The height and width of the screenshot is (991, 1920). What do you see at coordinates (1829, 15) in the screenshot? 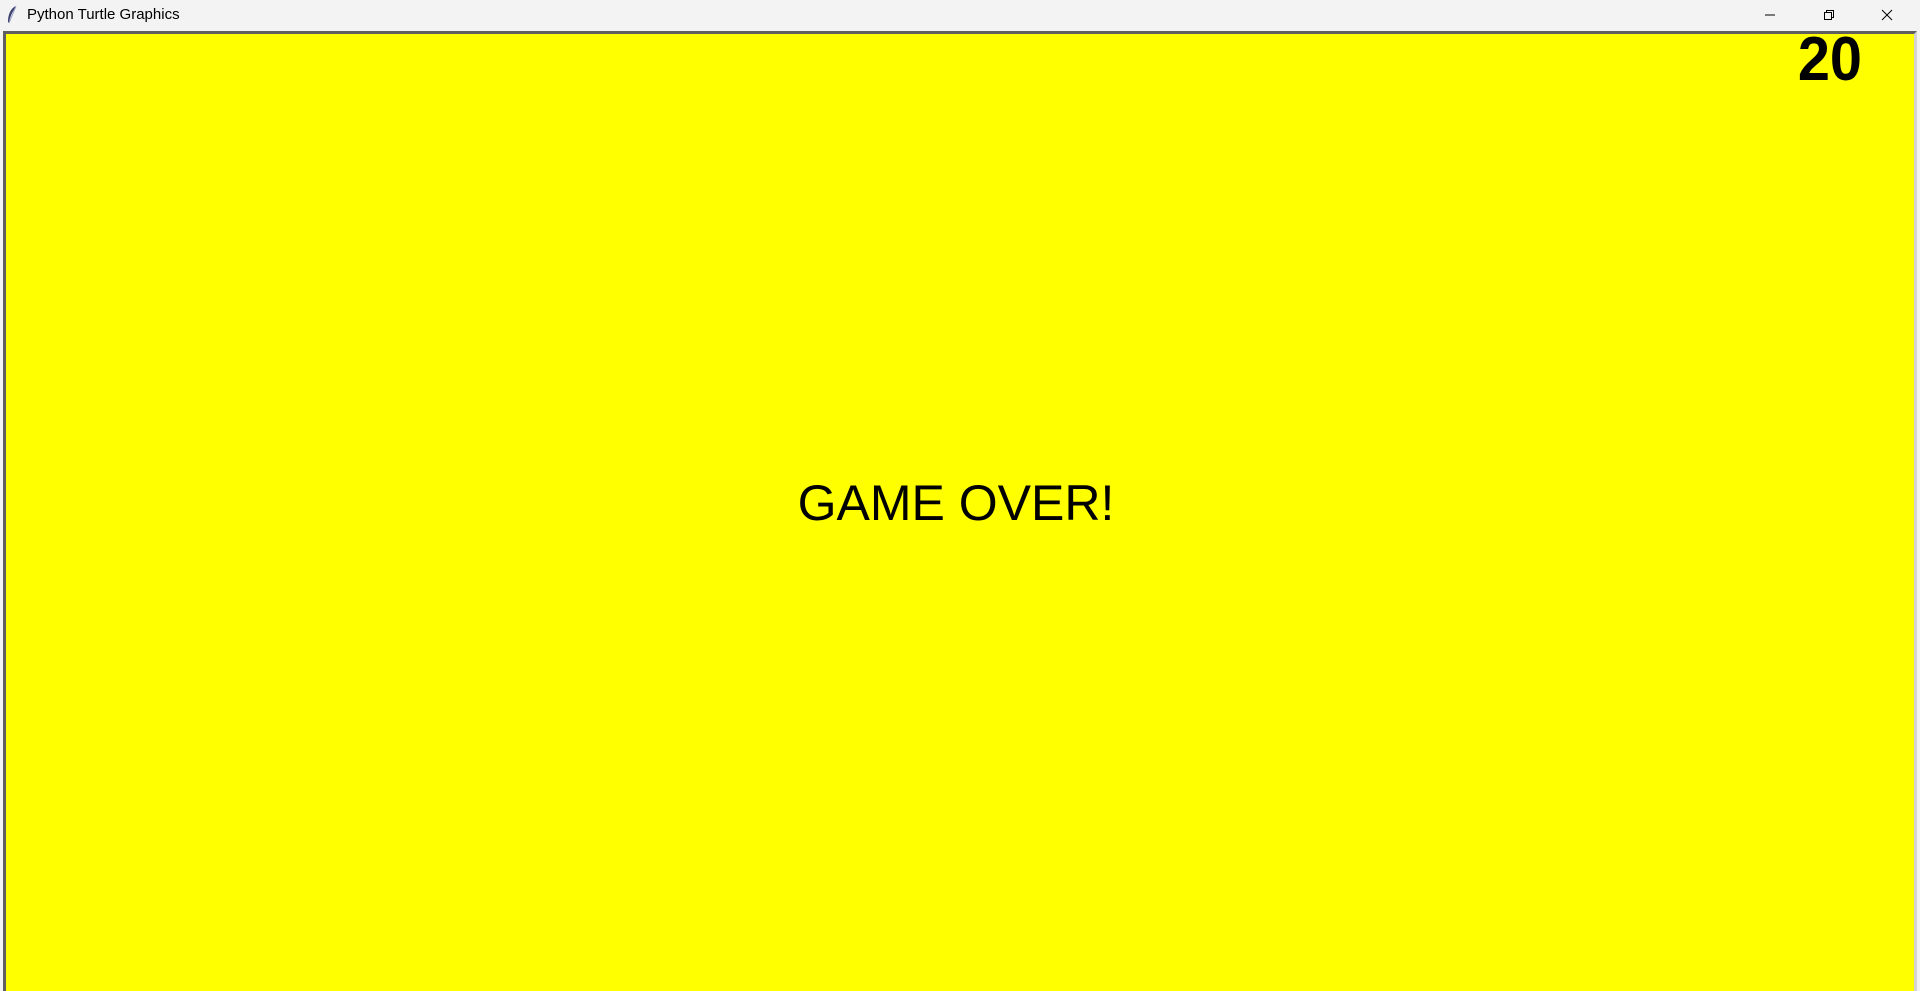
I see `restore-icon` at bounding box center [1829, 15].